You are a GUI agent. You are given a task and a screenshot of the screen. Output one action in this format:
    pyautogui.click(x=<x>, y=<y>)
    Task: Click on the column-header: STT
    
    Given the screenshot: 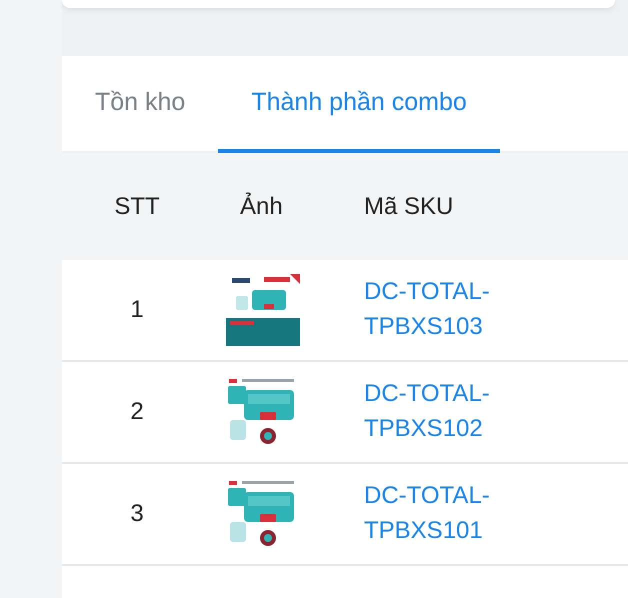 What is the action you would take?
    pyautogui.click(x=137, y=207)
    